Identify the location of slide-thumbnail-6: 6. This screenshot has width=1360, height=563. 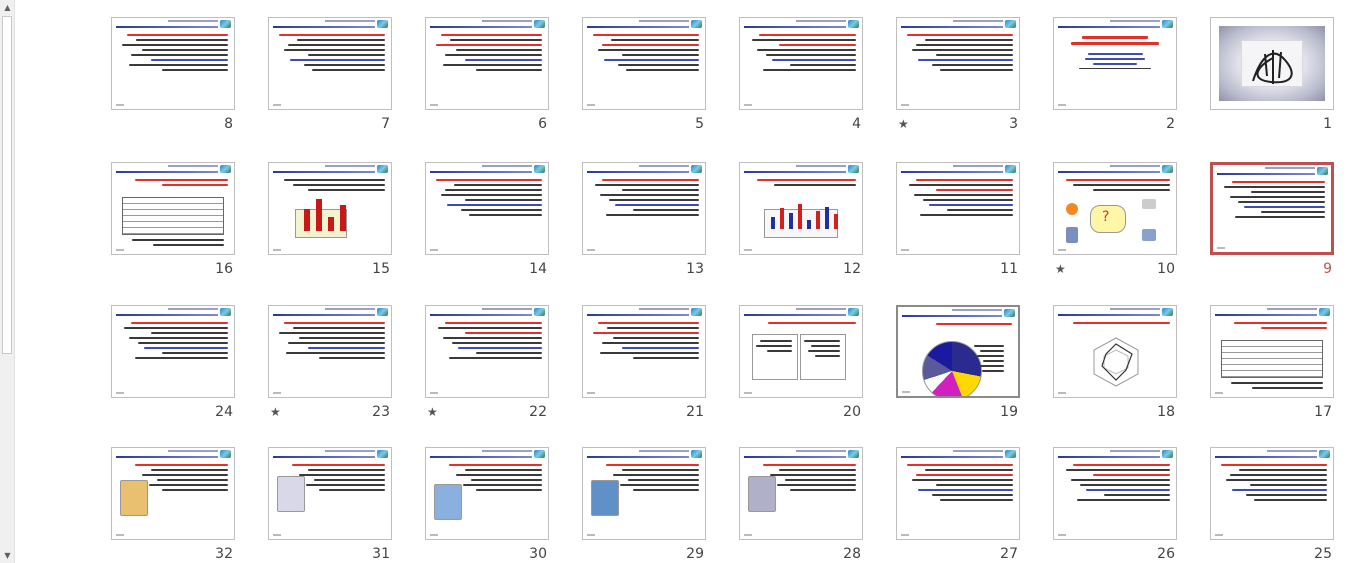
(487, 66).